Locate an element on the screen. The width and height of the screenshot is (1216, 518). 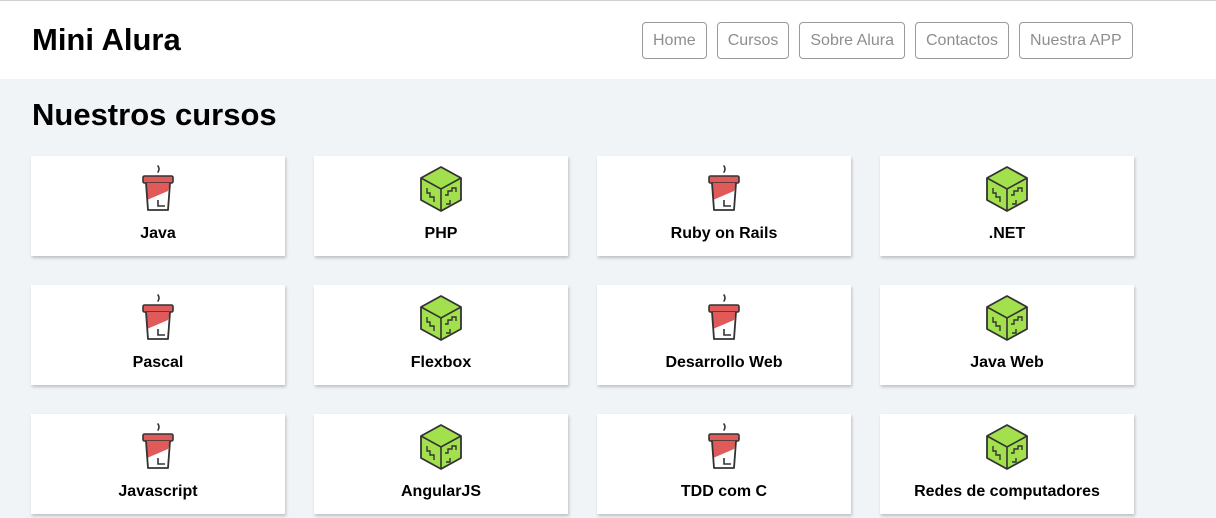
nav-contactos-button: Contactos is located at coordinates (962, 40).